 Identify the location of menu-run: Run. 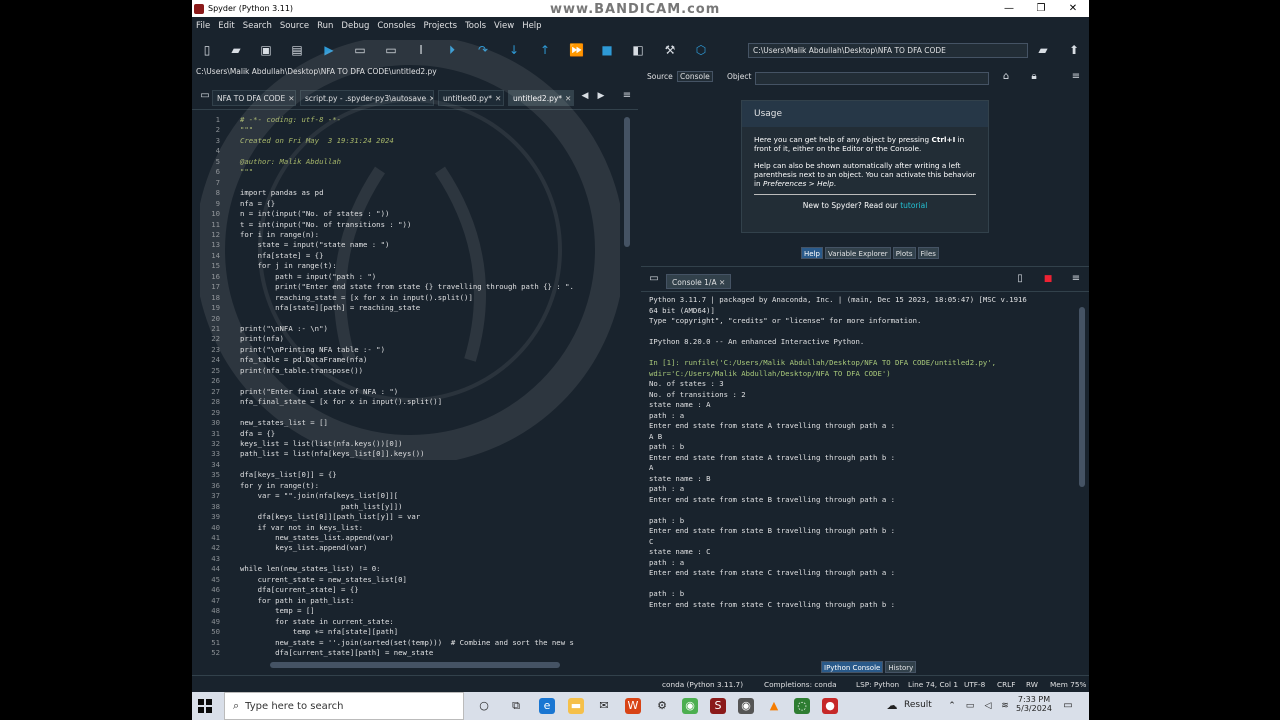
(325, 26).